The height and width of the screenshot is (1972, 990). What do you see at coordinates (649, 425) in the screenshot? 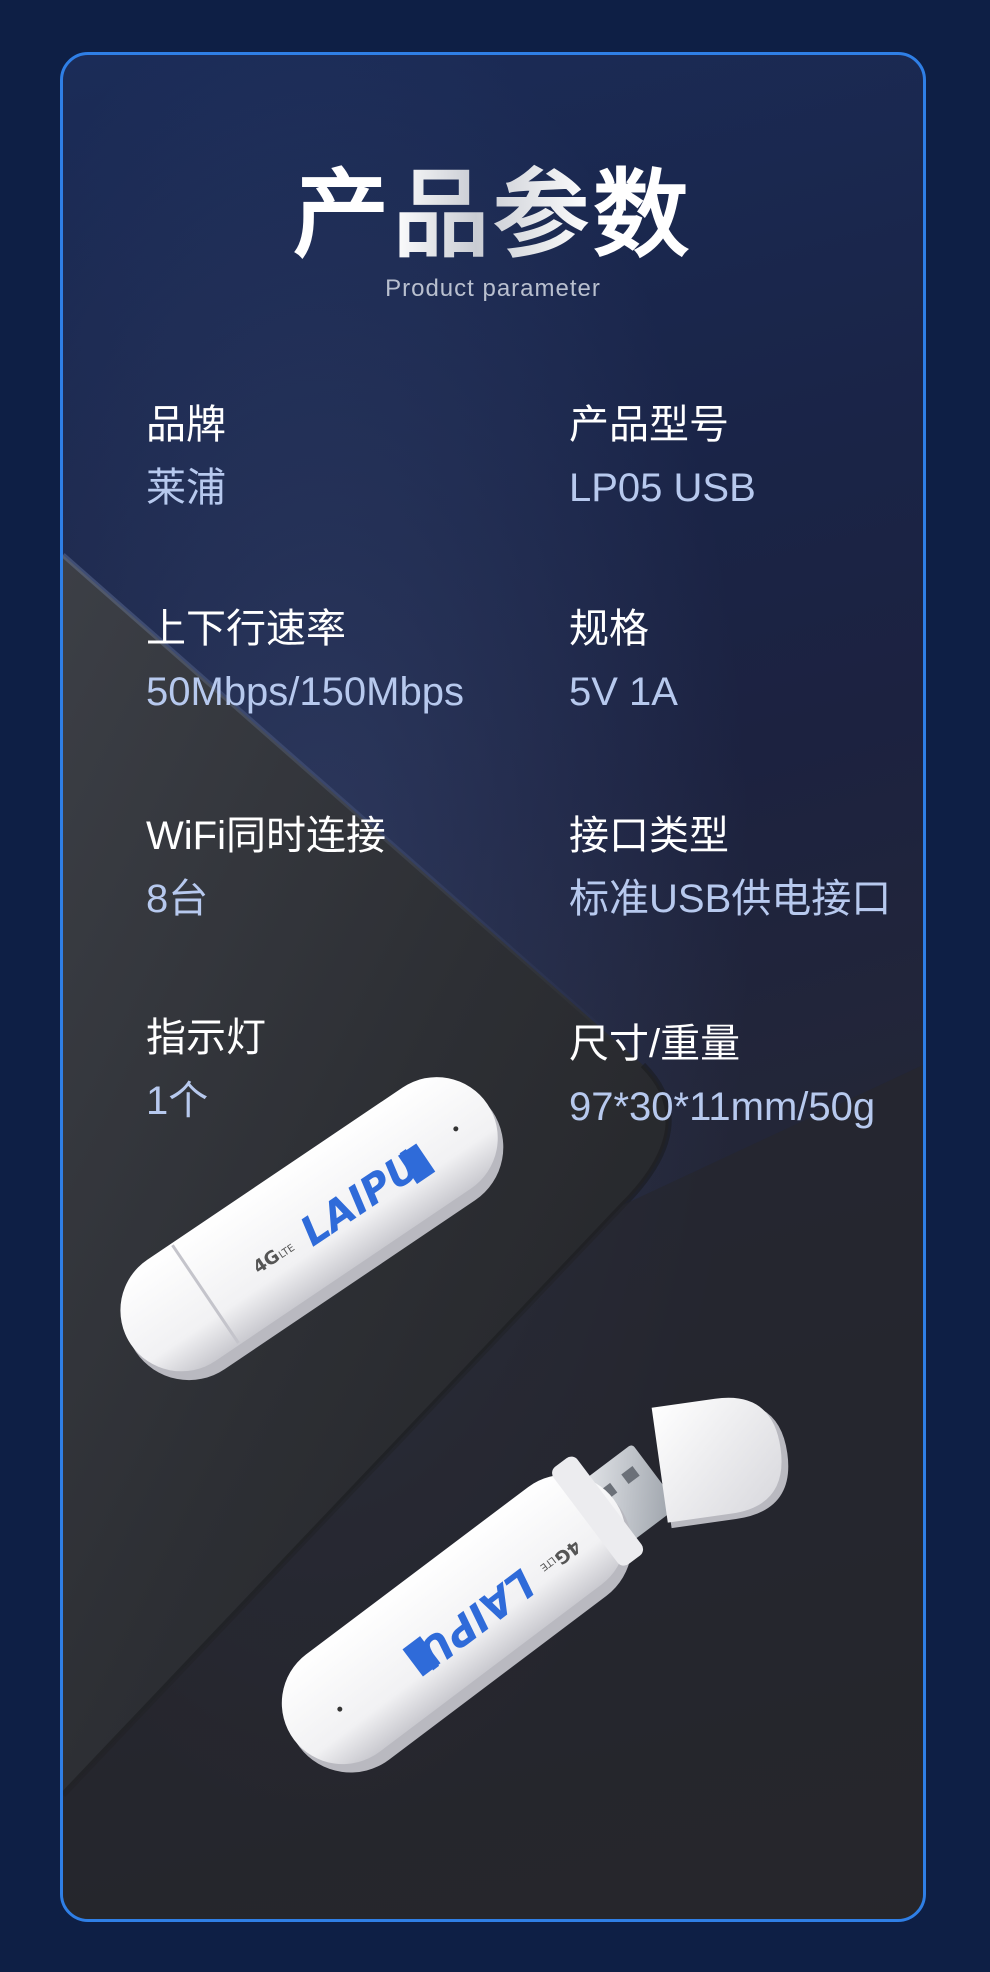
I see `param-label: 产品型号` at bounding box center [649, 425].